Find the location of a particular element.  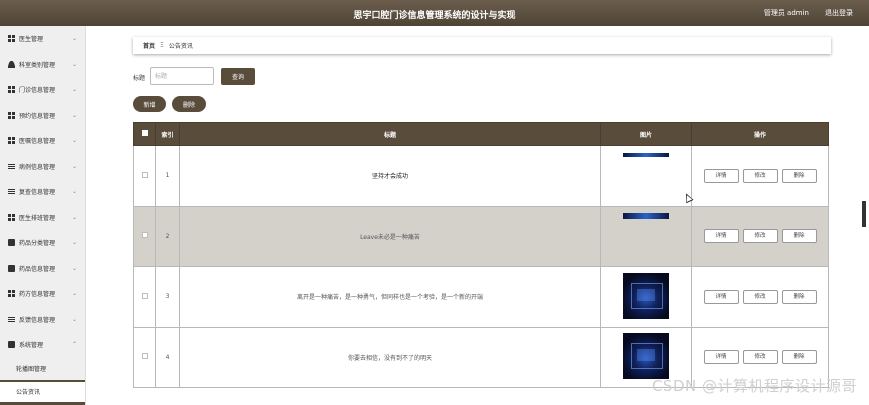

sidebar-item-label: 药品信息管理 is located at coordinates (37, 269).